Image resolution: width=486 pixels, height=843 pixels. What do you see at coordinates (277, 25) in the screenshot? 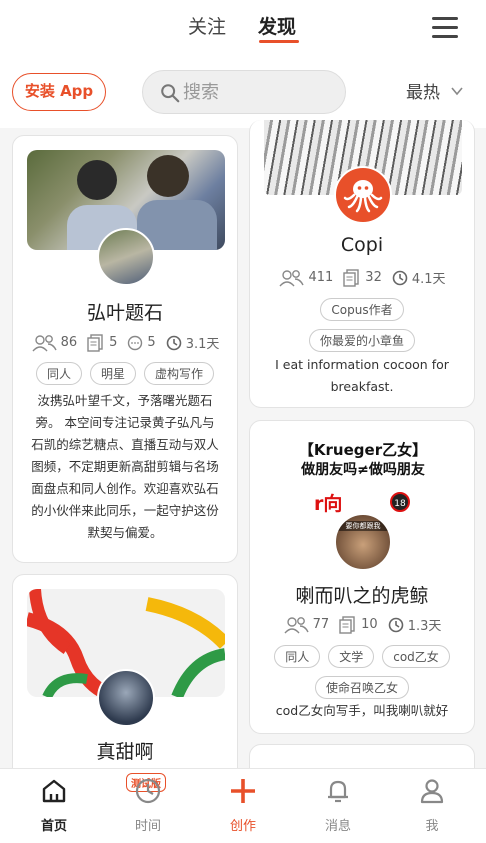
I see `tab-discover: 发现` at bounding box center [277, 25].